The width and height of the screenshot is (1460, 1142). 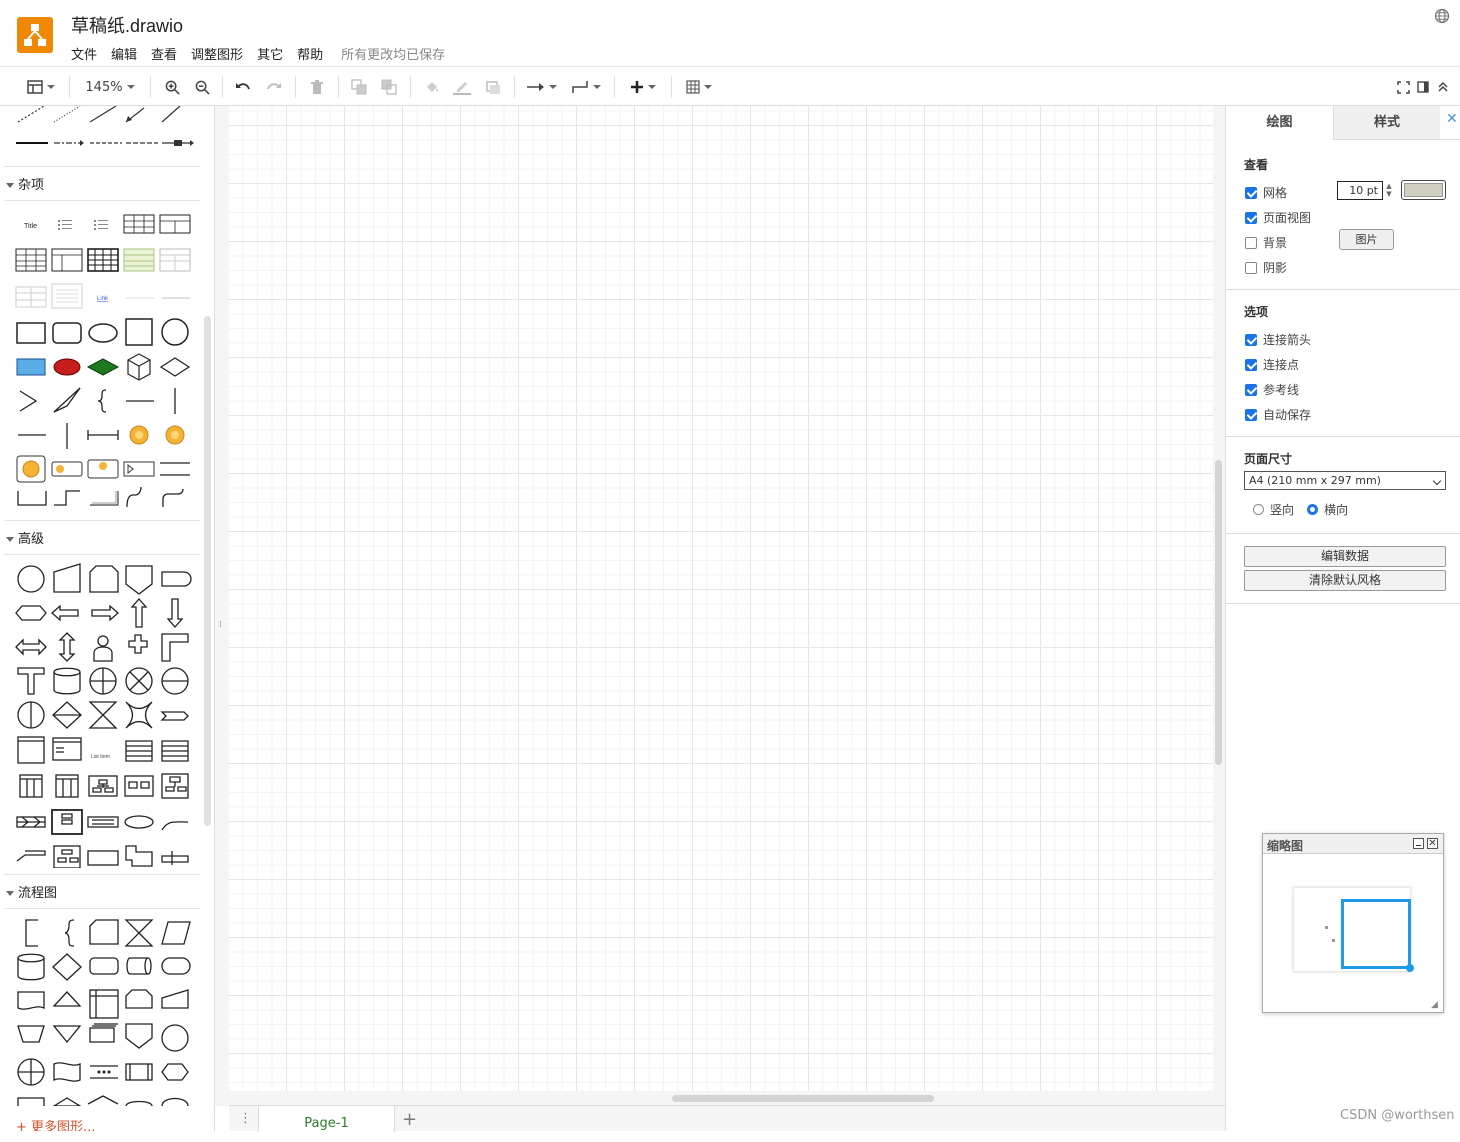 I want to click on guides-checkbox, so click(x=1251, y=389).